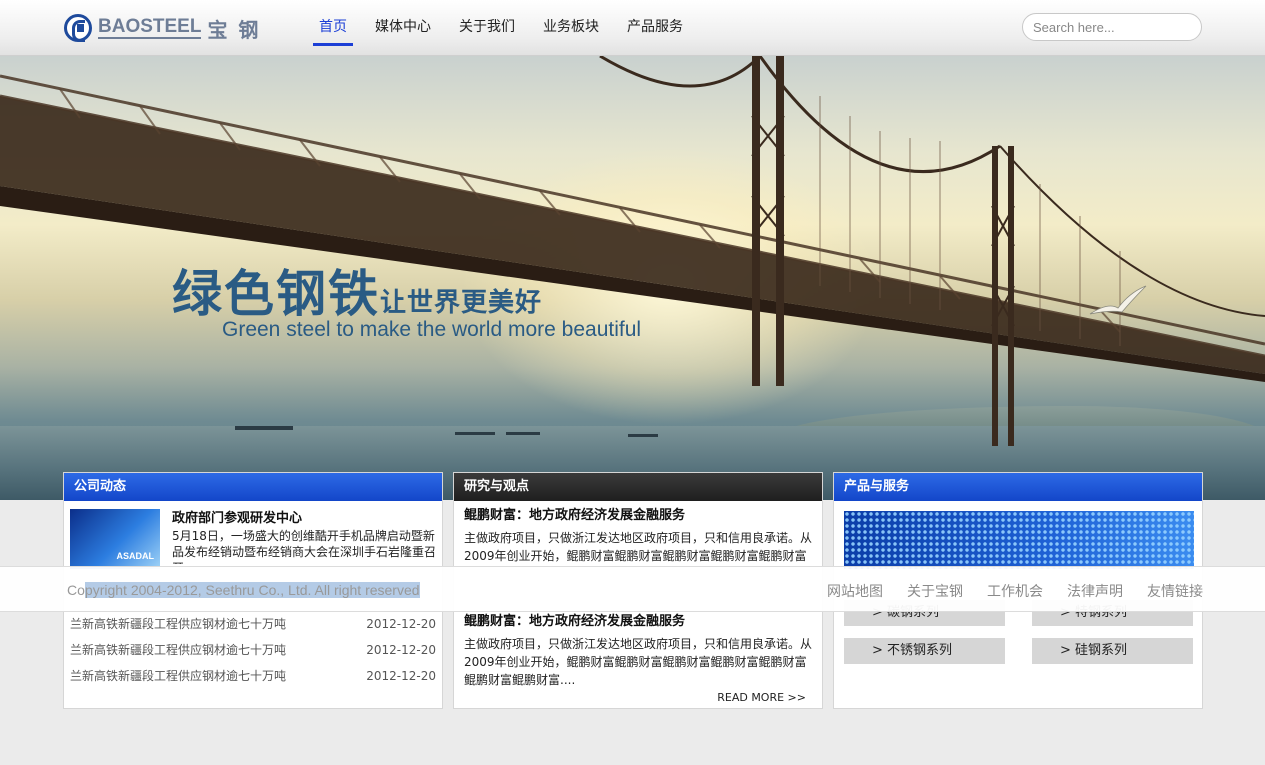  I want to click on nav-item-about-us: 关于我们, so click(487, 23).